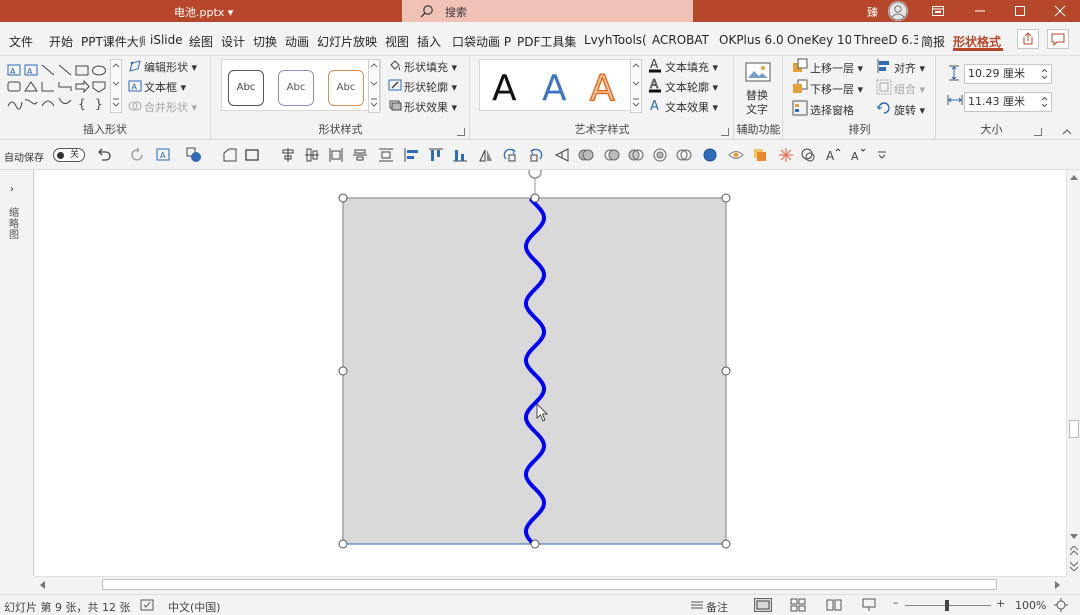 The width and height of the screenshot is (1080, 615). Describe the element at coordinates (680, 40) in the screenshot. I see `tab-acrobat: ACROBAT` at that location.